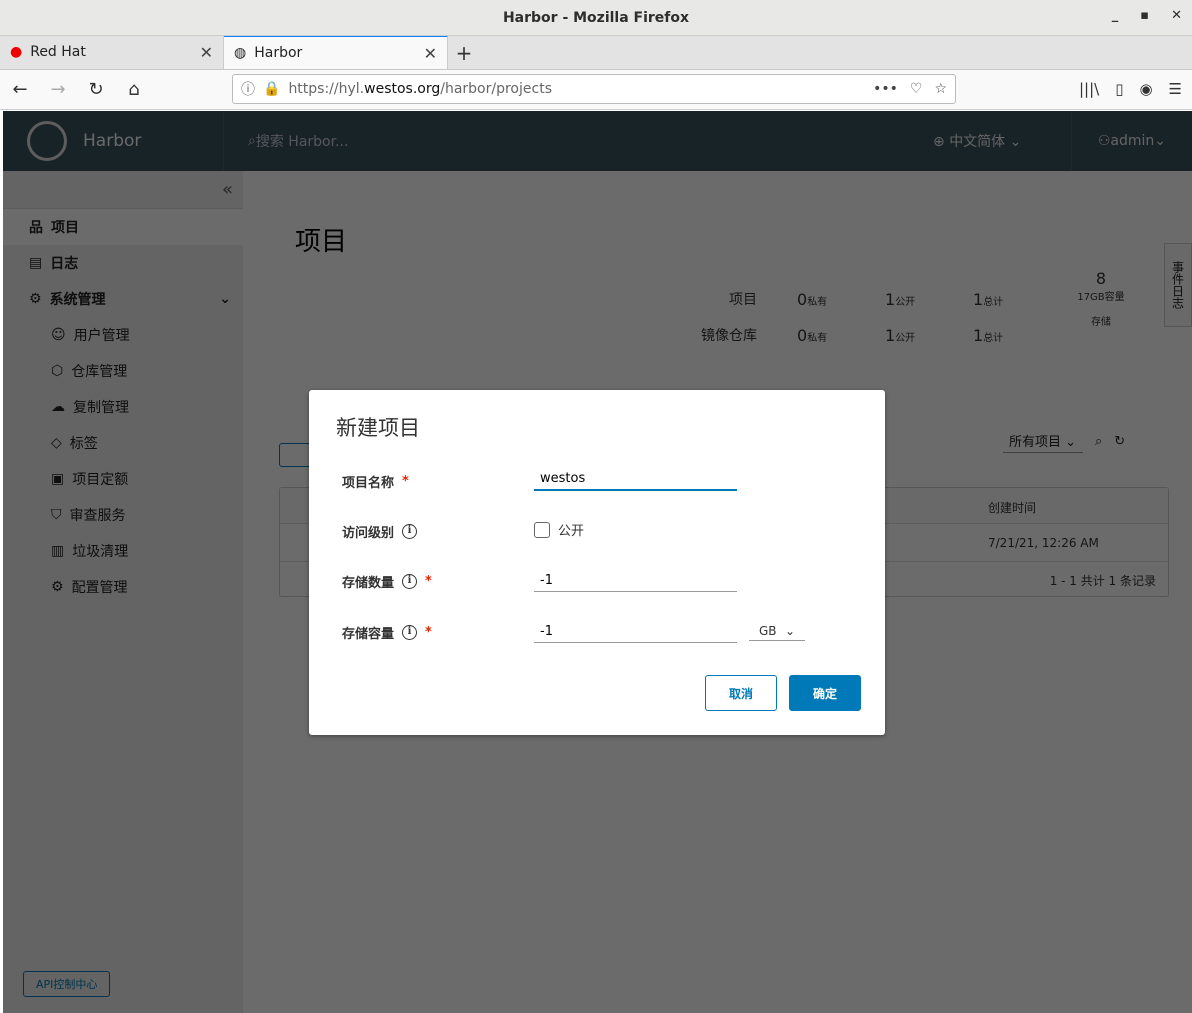 The height and width of the screenshot is (1013, 1192). What do you see at coordinates (420, 89) in the screenshot?
I see `url-text: https://hyl.westos.org/harbor/projects` at bounding box center [420, 89].